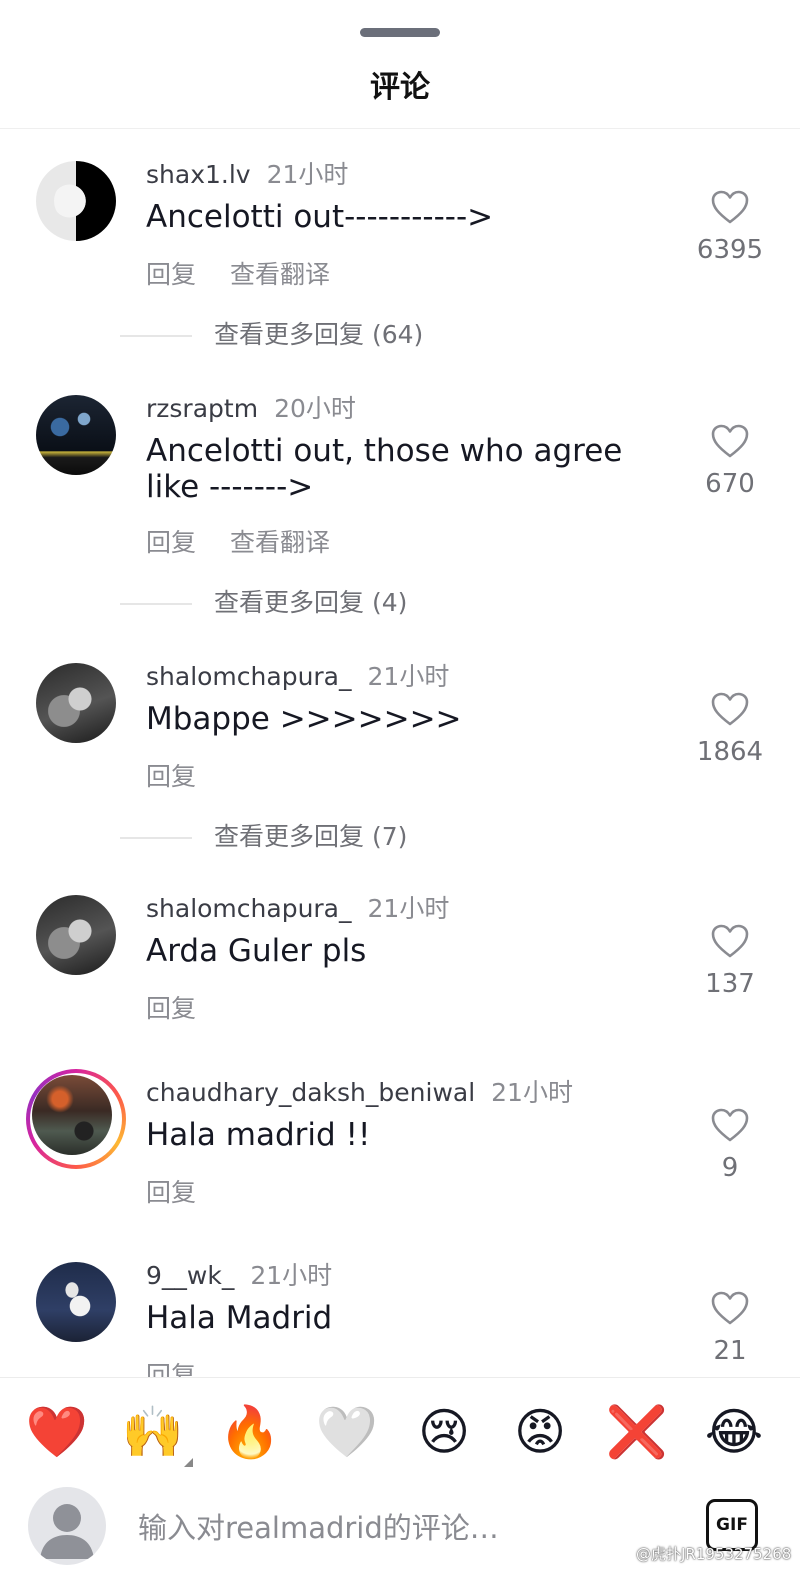  What do you see at coordinates (320, 217) in the screenshot?
I see `comment-text: Ancelotti out----------->` at bounding box center [320, 217].